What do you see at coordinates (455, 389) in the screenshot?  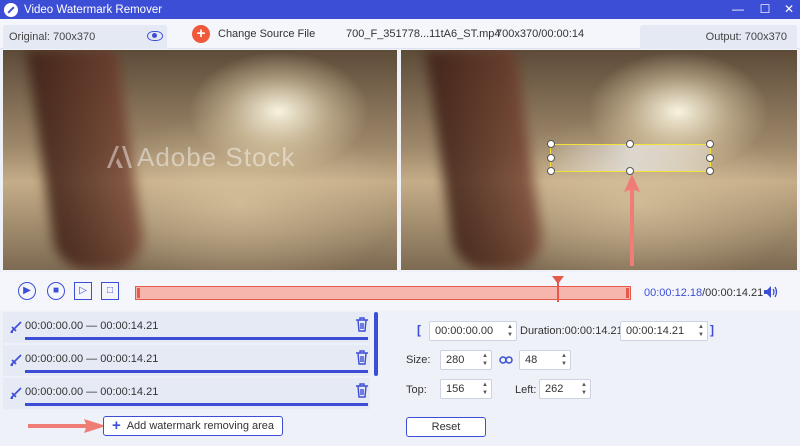 I see `top-value: 156` at bounding box center [455, 389].